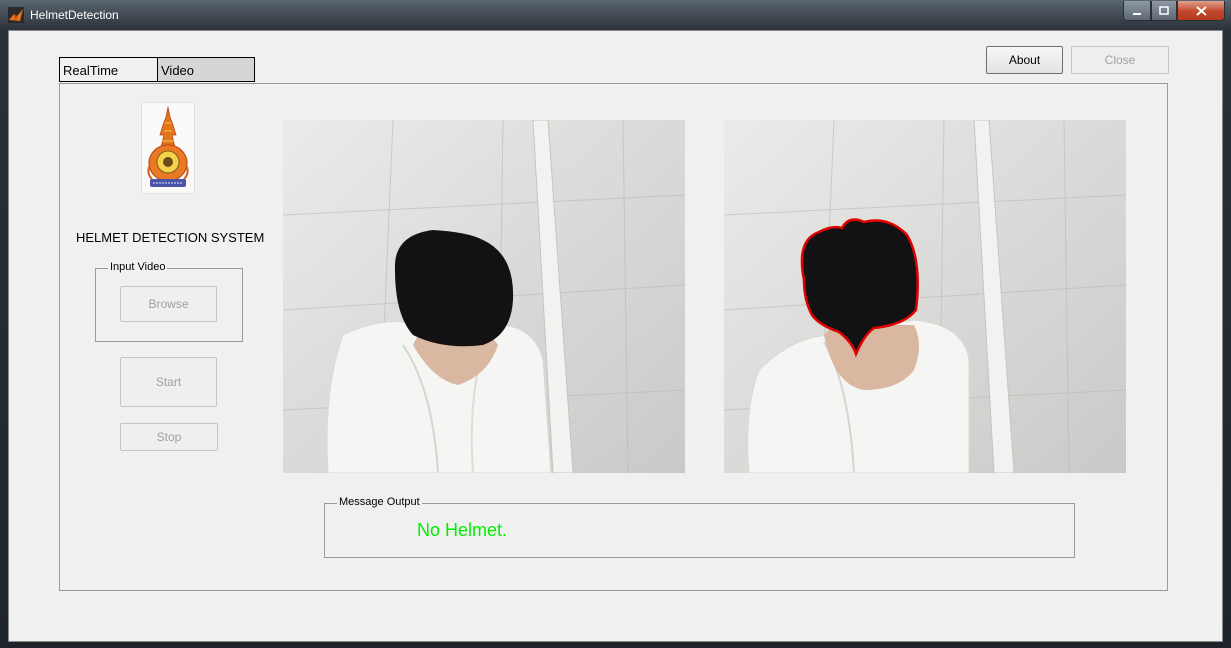 This screenshot has height=648, width=1231. What do you see at coordinates (168, 304) in the screenshot?
I see `browse-button: Browse` at bounding box center [168, 304].